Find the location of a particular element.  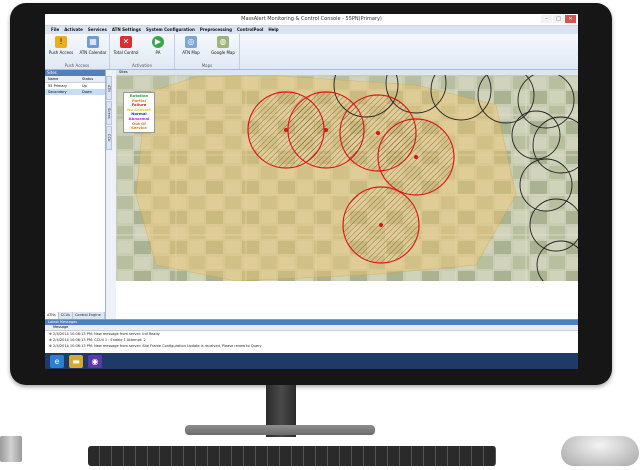

minimize-button: – is located at coordinates (546, 19).